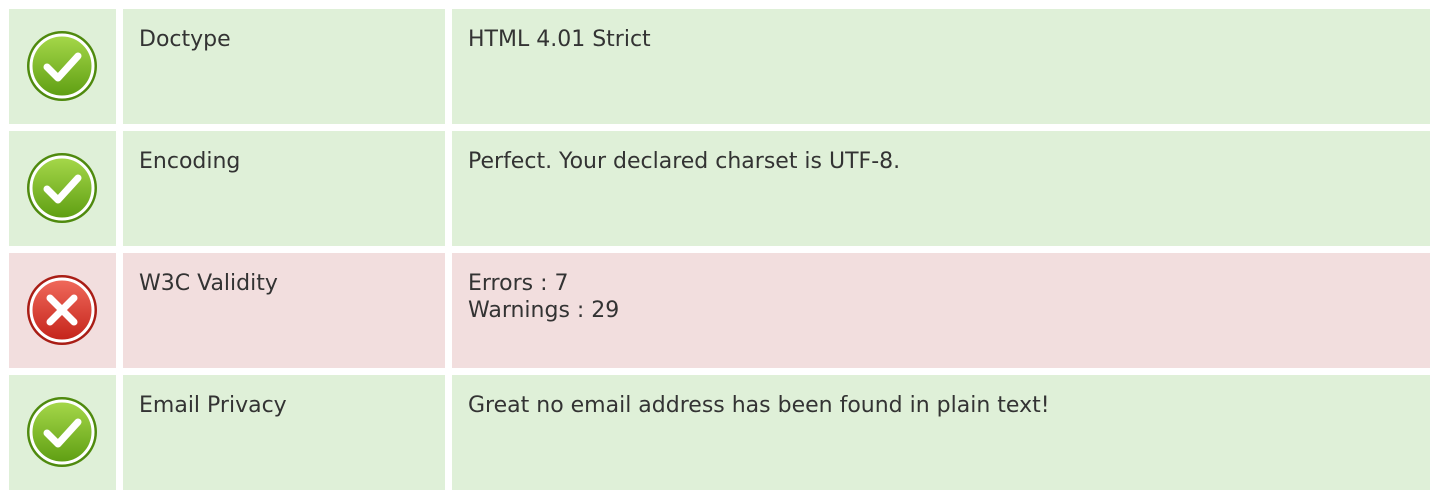 The width and height of the screenshot is (1430, 490). I want to click on cross-icon, so click(62, 310).